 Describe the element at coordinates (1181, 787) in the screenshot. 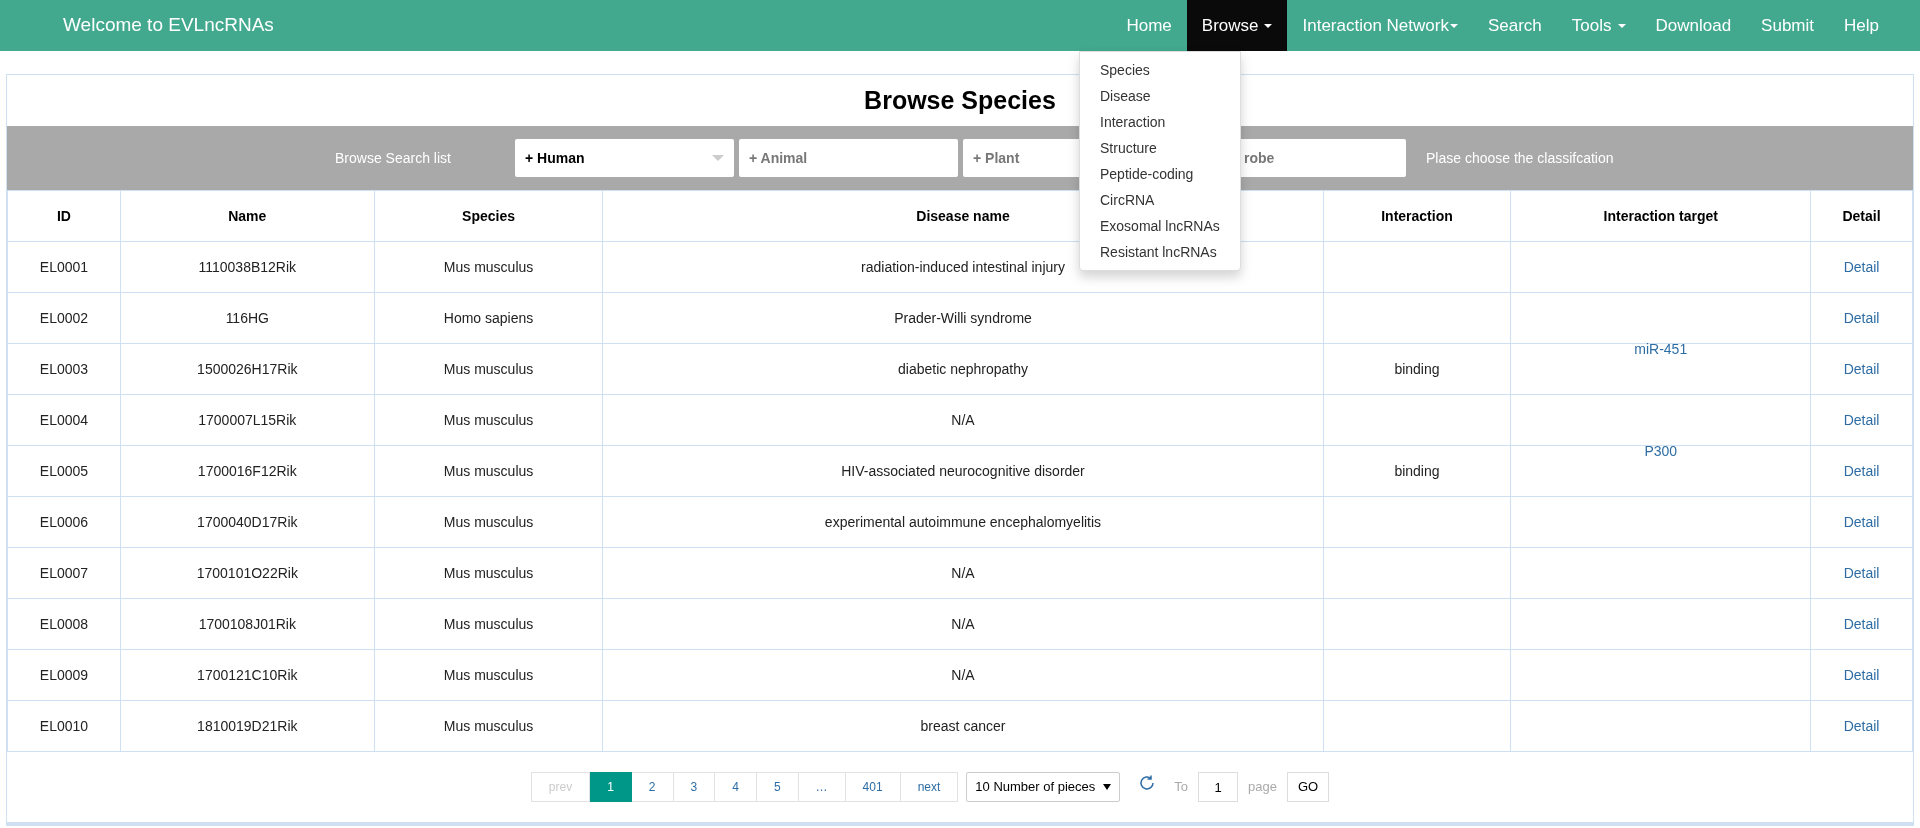

I see `goto-label: To` at that location.